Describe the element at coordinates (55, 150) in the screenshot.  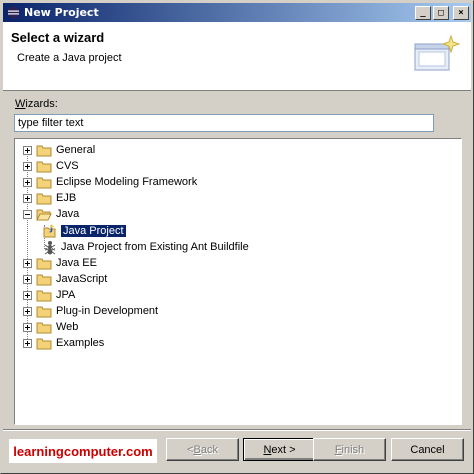
I see `tree-item-general: General` at that location.